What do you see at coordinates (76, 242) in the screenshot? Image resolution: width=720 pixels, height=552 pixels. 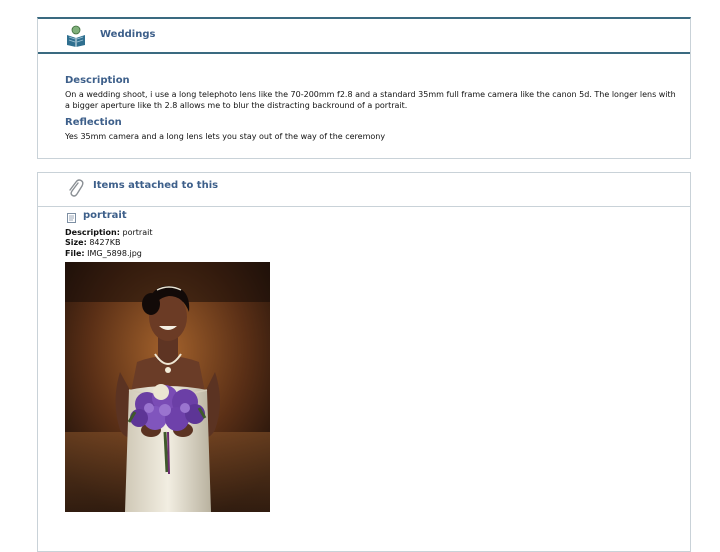 I see `attachment-size-label: Size:` at bounding box center [76, 242].